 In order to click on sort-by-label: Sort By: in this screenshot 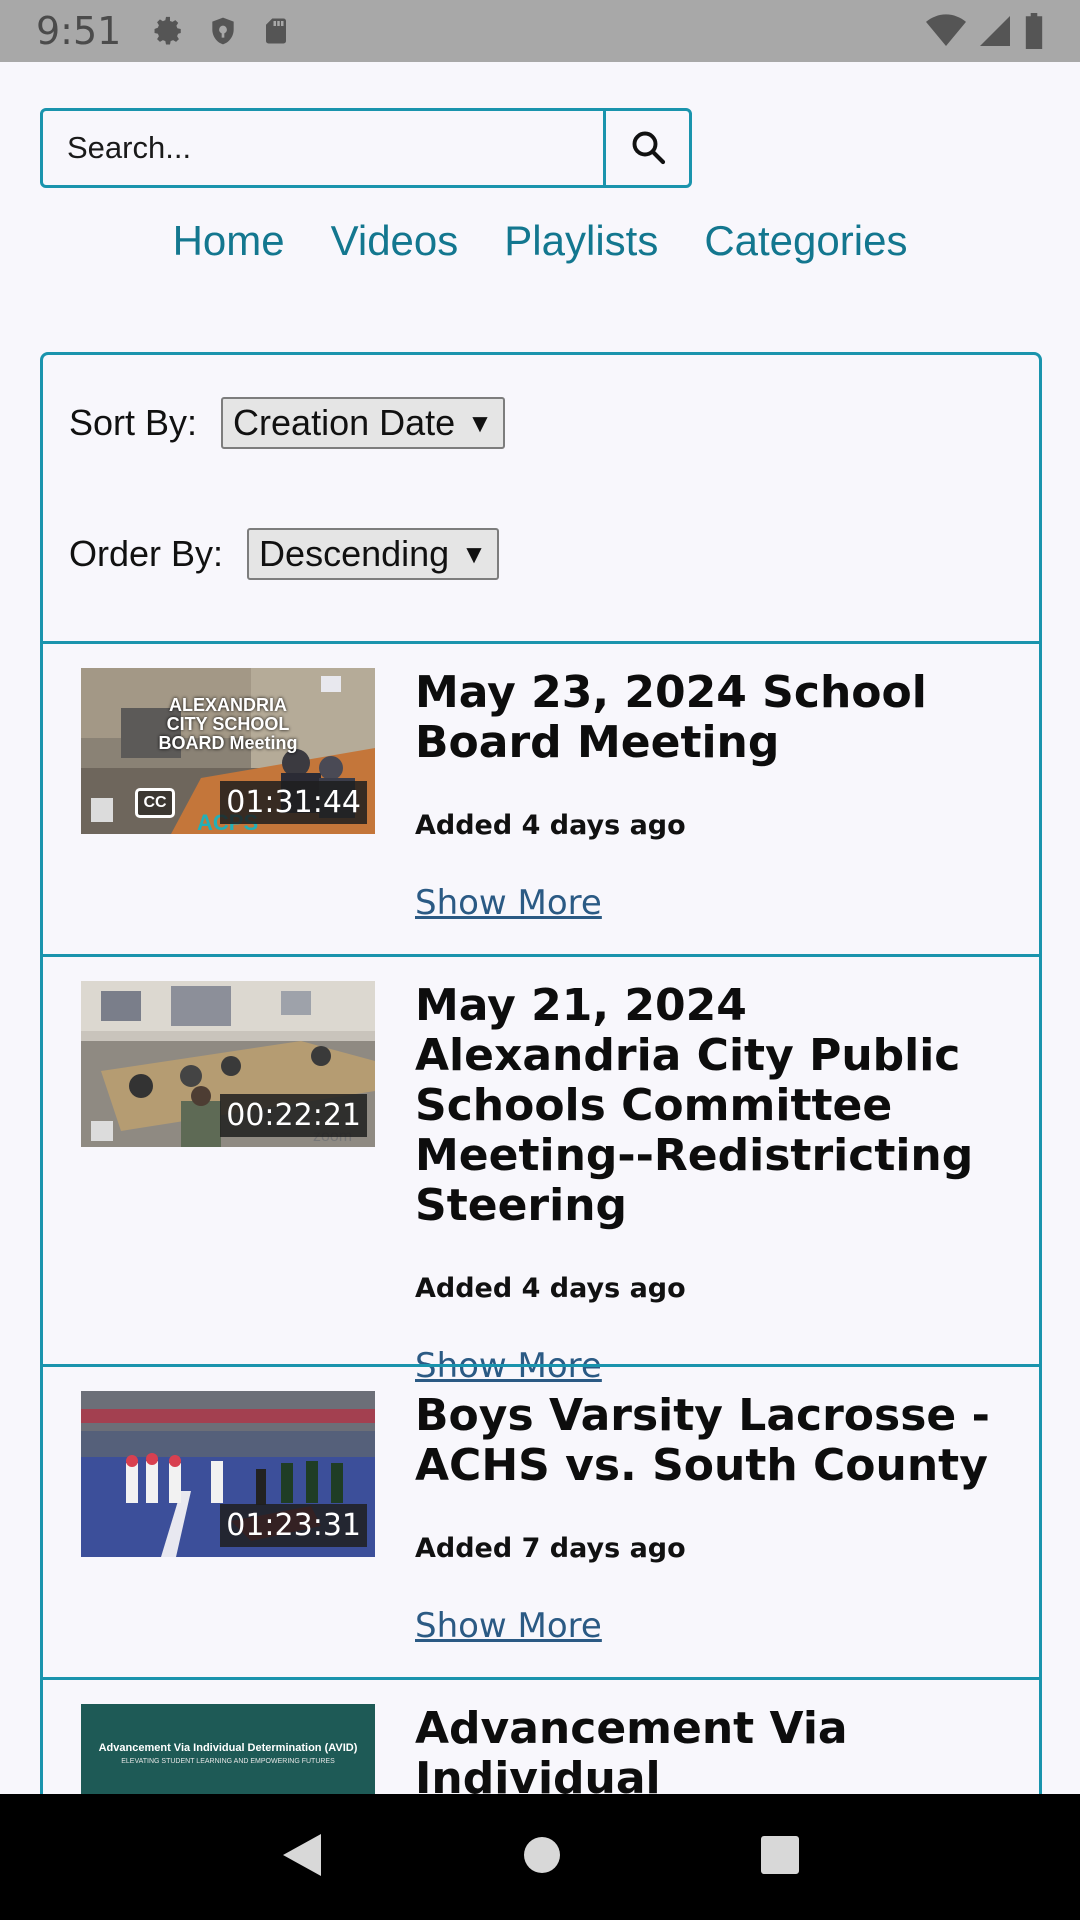, I will do `click(133, 422)`.